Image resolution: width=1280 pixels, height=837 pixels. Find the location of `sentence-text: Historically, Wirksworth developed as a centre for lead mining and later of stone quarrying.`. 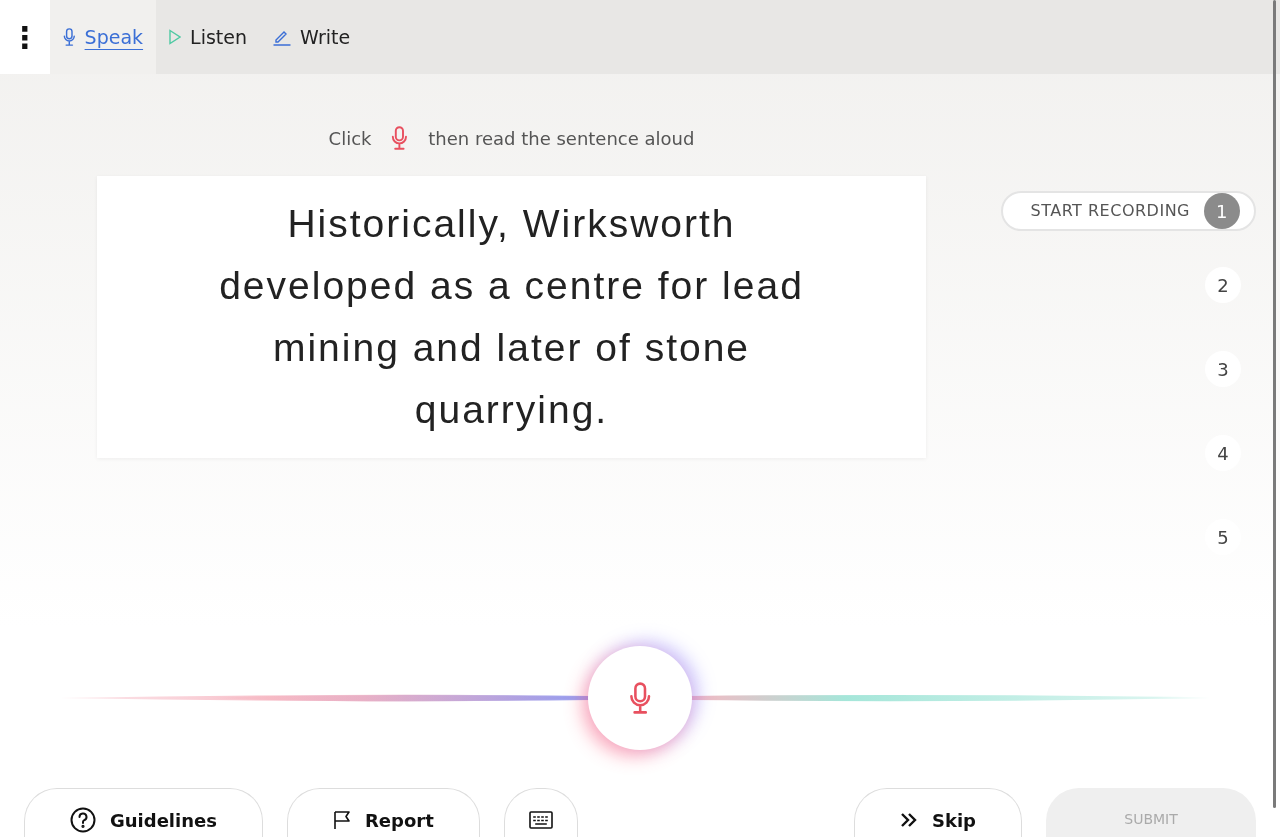

sentence-text: Historically, Wirksworth developed as a centre for lead mining and later of stone quarrying. is located at coordinates (511, 317).